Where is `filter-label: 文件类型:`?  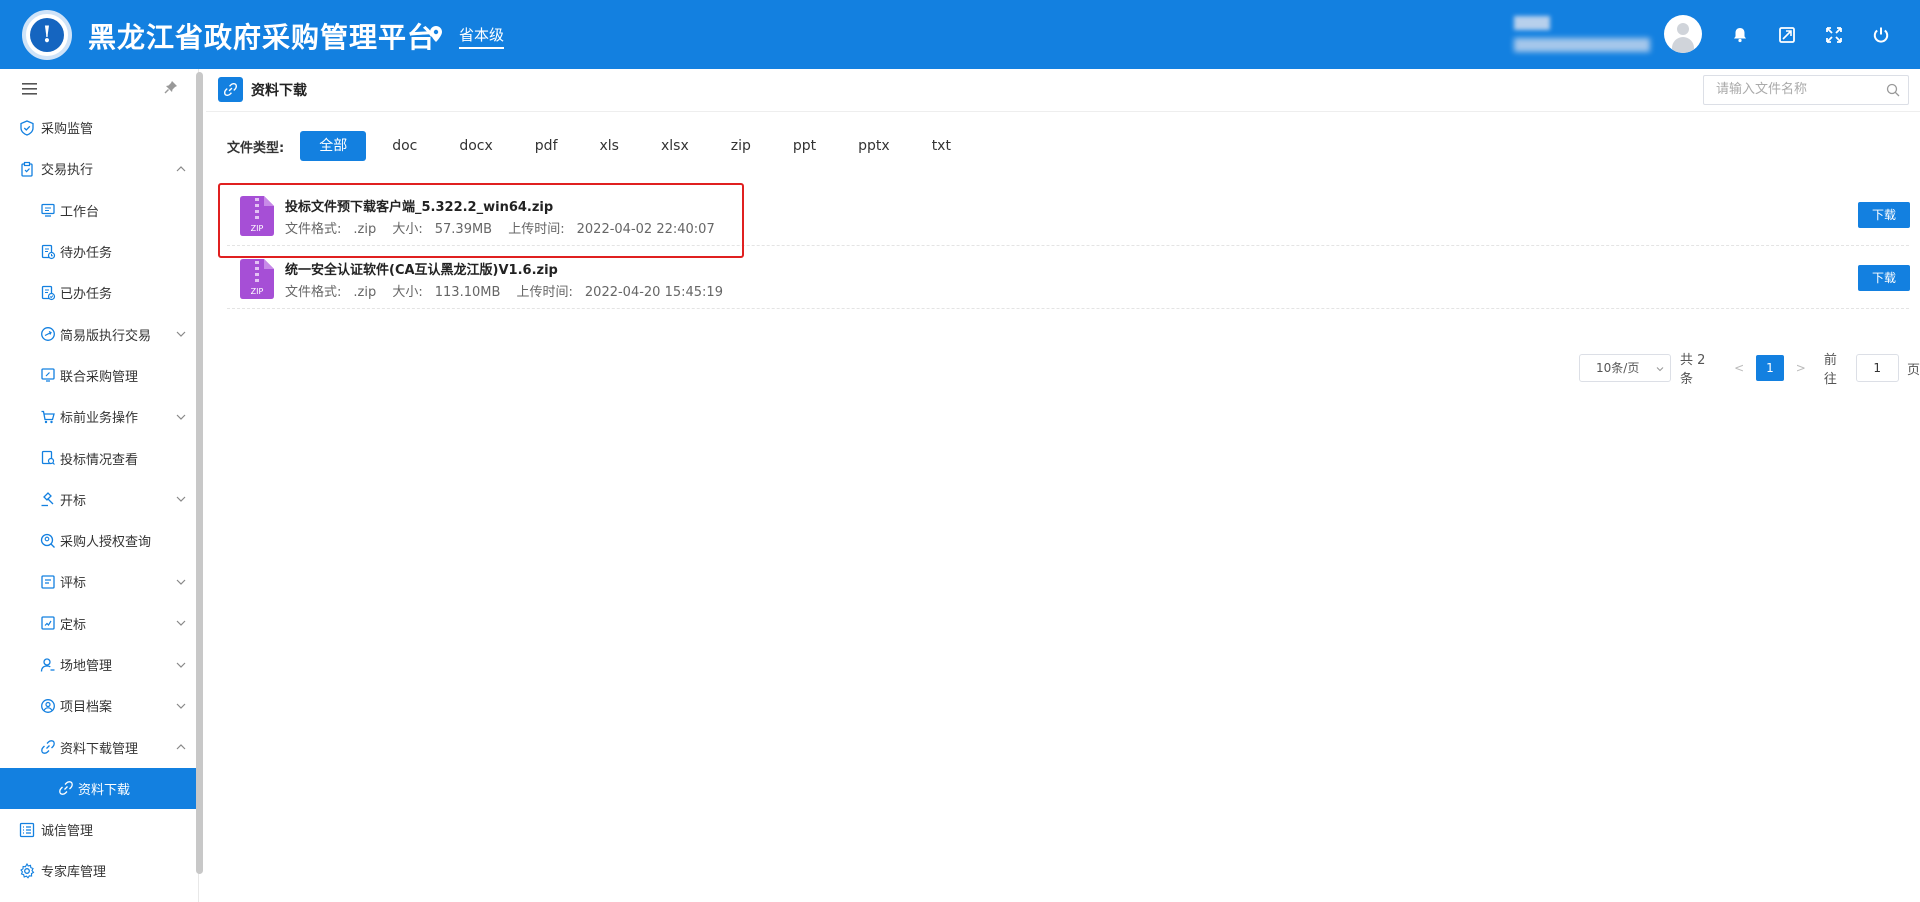
filter-label: 文件类型: is located at coordinates (256, 148).